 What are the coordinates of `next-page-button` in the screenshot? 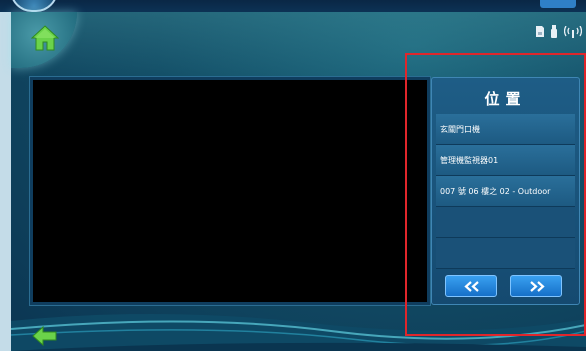 It's located at (536, 286).